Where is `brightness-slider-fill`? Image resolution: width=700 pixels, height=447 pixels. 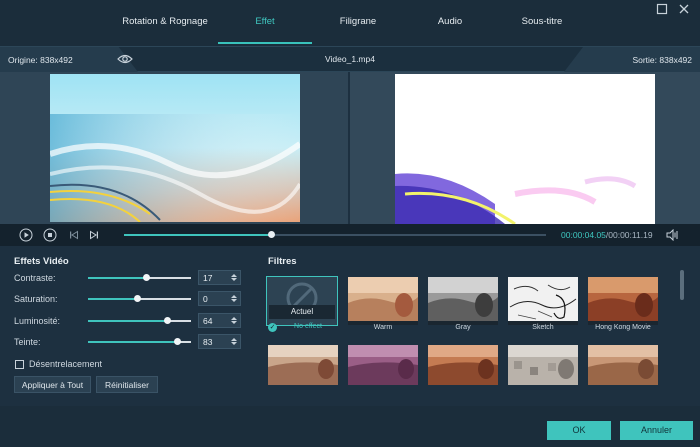 brightness-slider-fill is located at coordinates (128, 321).